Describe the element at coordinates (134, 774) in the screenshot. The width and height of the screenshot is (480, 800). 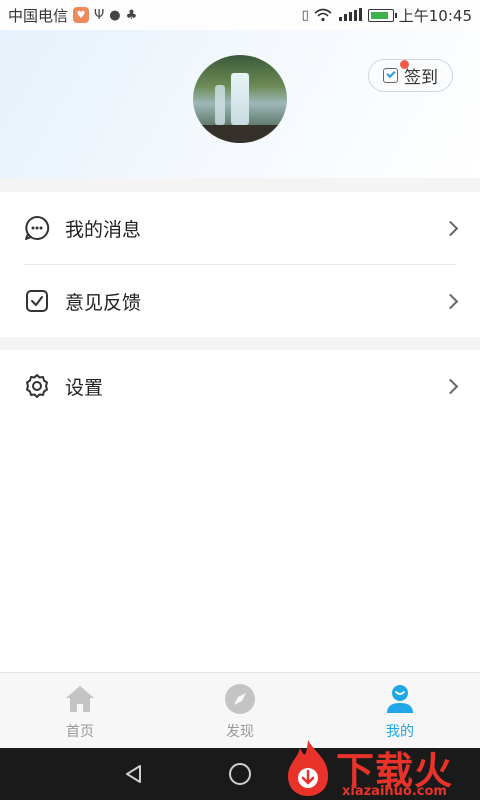
I see `back-icon` at that location.